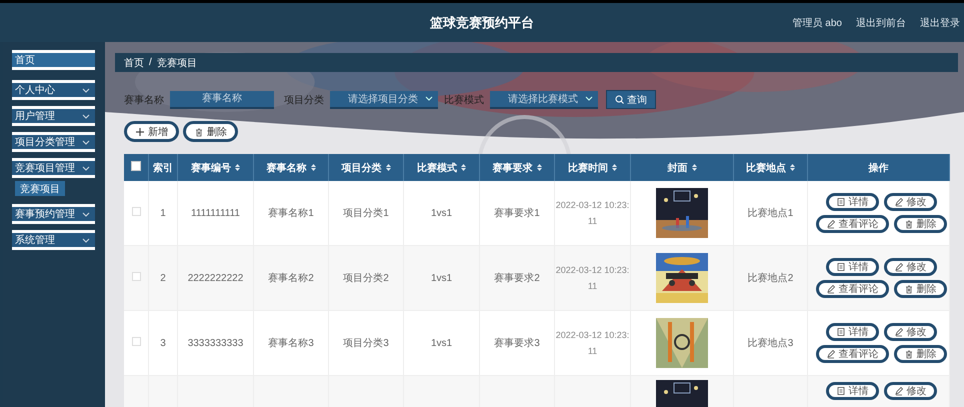  Describe the element at coordinates (53, 60) in the screenshot. I see `sidebar-item: 首页` at that location.